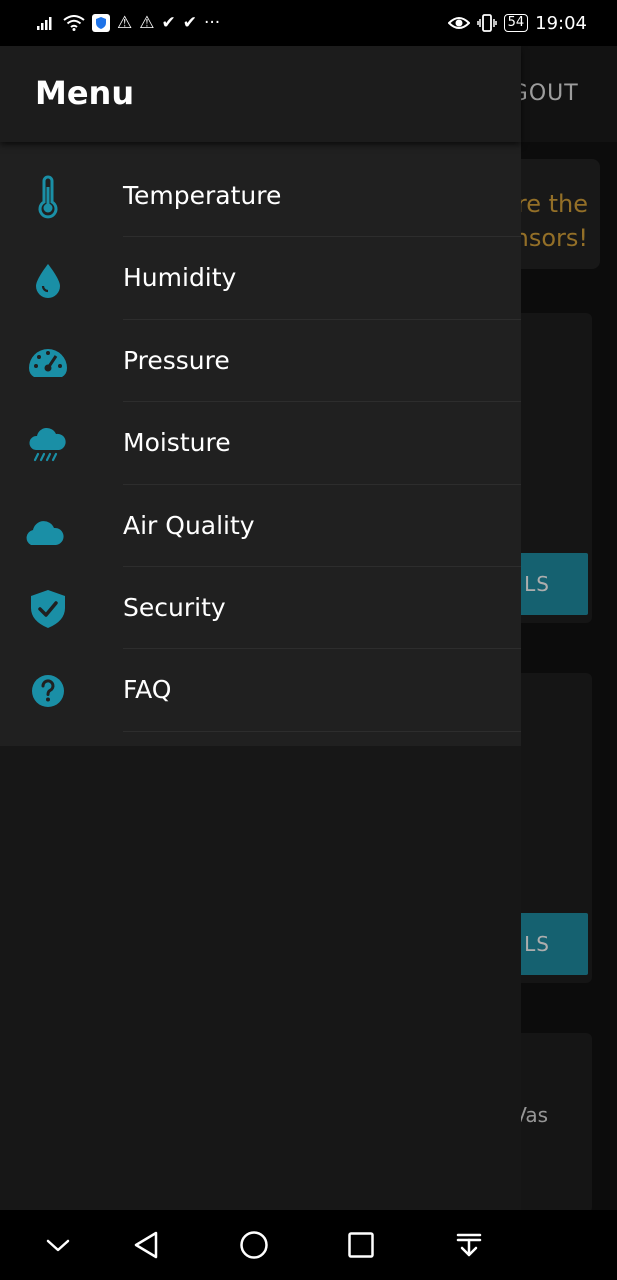 This screenshot has width=617, height=1280. I want to click on status-icons-right: 54 19:04, so click(517, 23).